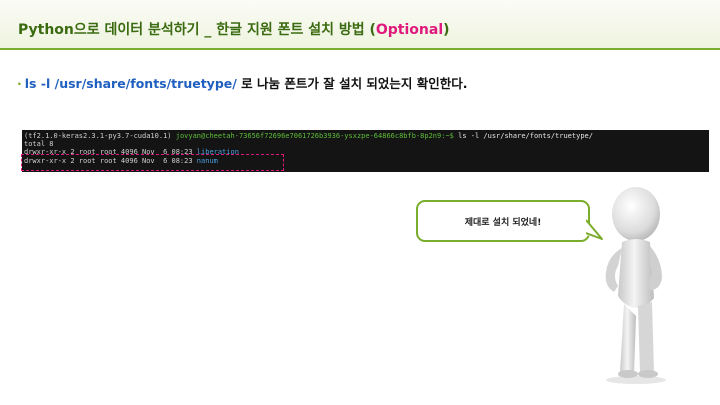 This screenshot has width=720, height=405. I want to click on terminal-command: ls -l /usr/share/fonts/truetype/, so click(525, 136).